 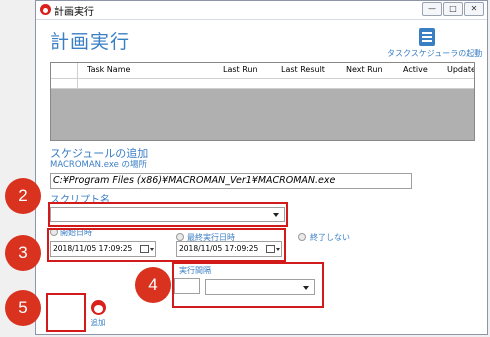 I want to click on callout-2: 2, so click(x=23, y=196).